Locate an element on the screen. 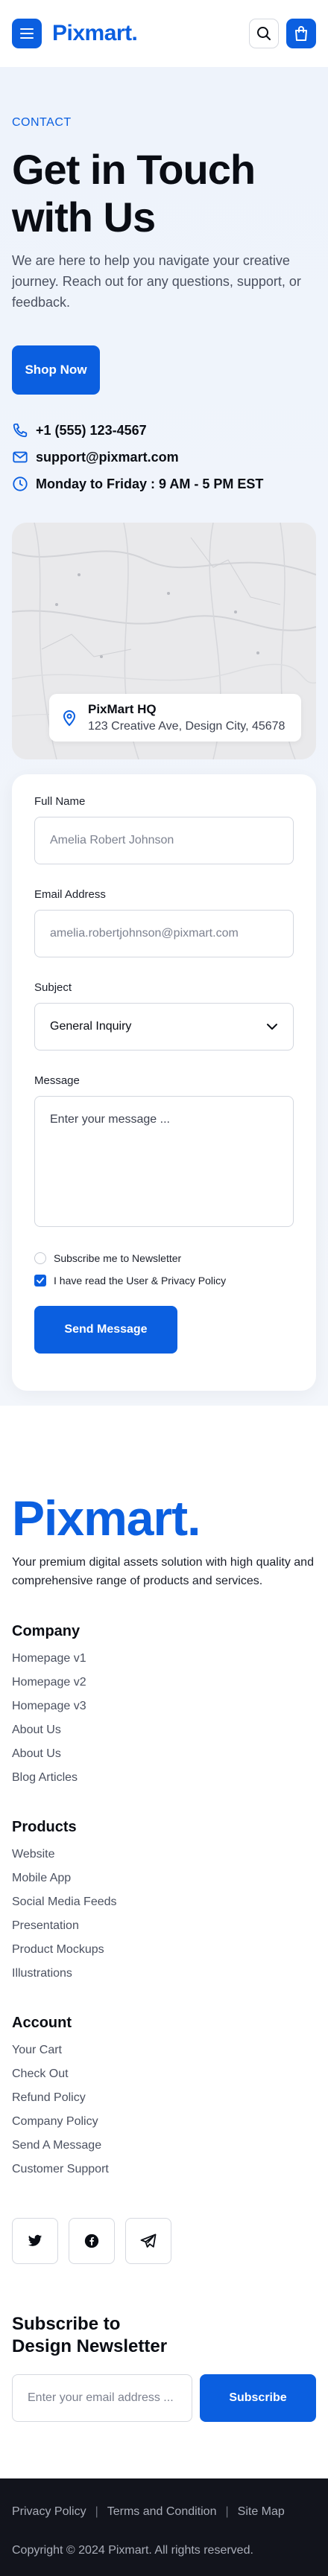  menu-button is located at coordinates (27, 33).